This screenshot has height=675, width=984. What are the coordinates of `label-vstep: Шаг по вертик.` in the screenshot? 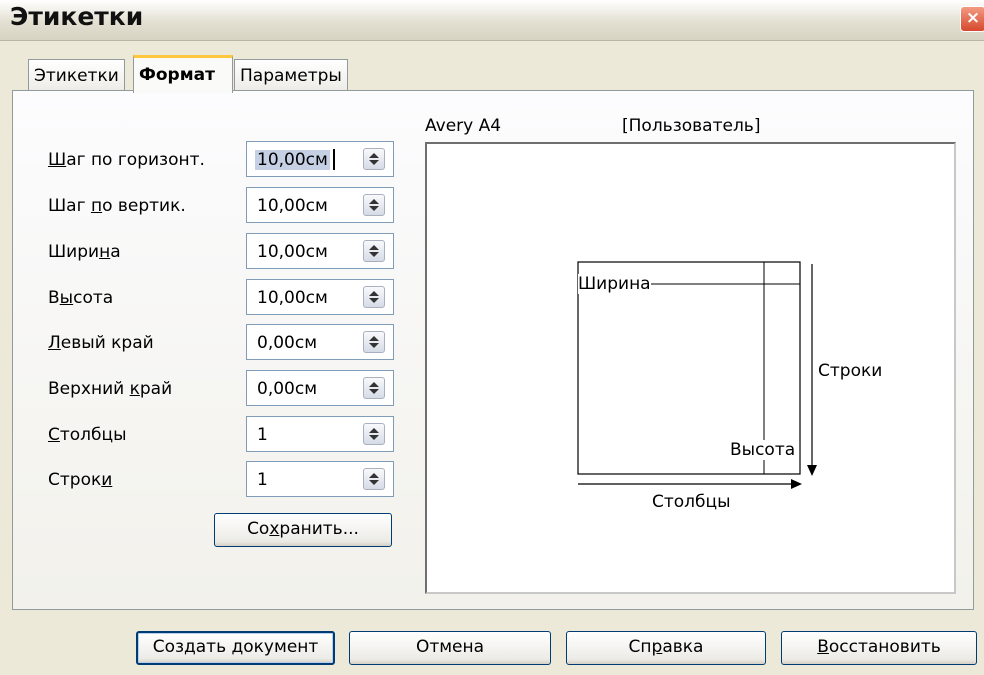 It's located at (117, 206).